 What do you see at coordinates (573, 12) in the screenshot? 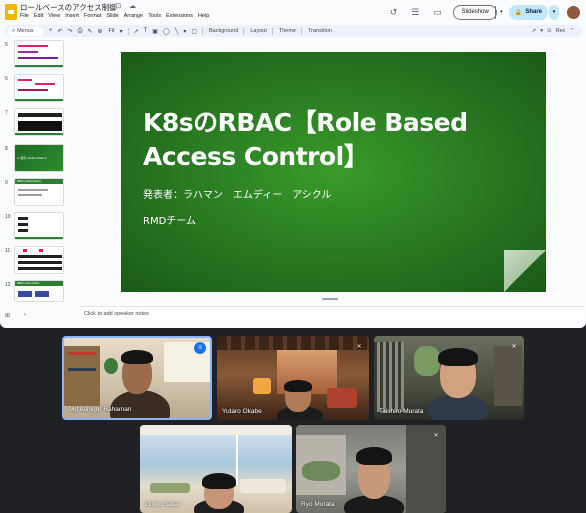
I see `avatar` at bounding box center [573, 12].